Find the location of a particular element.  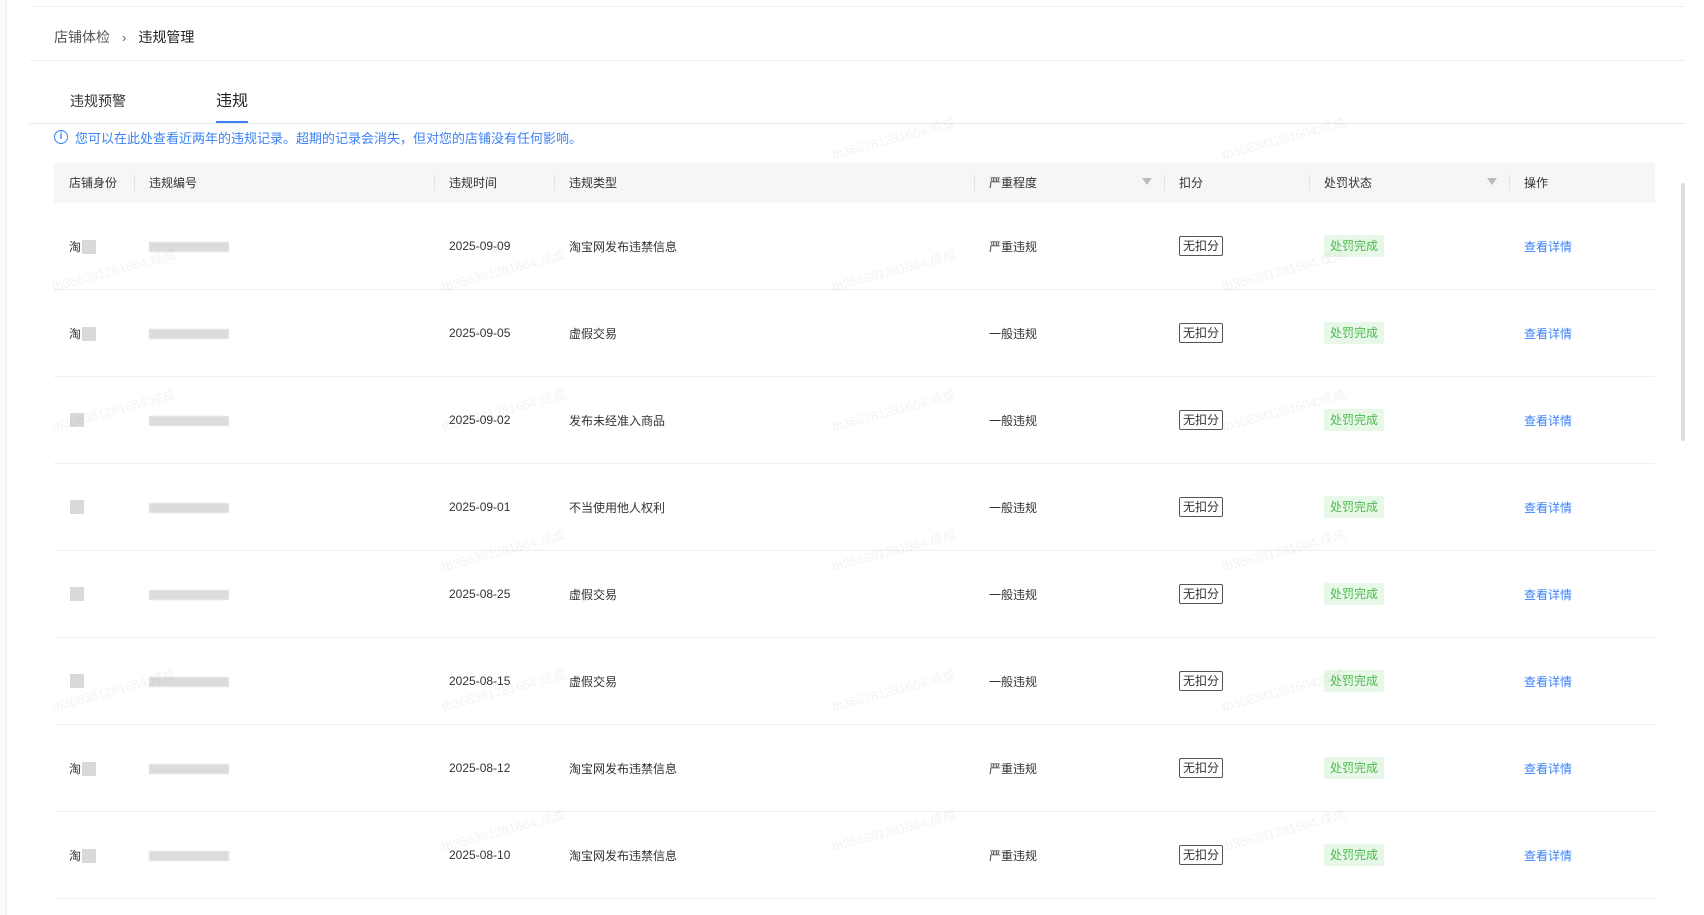

column-header-status-label: 处罚状态 is located at coordinates (1348, 183).